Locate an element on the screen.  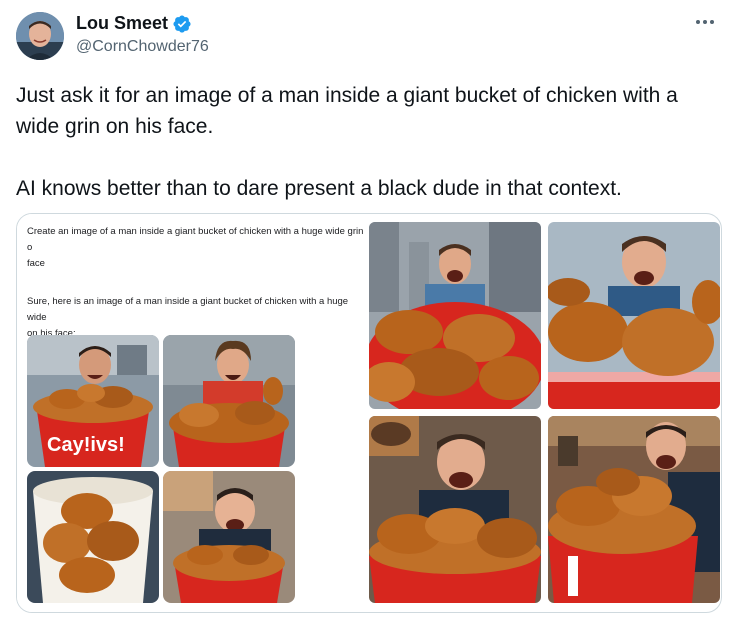
more-options-button is located at coordinates (705, 22).